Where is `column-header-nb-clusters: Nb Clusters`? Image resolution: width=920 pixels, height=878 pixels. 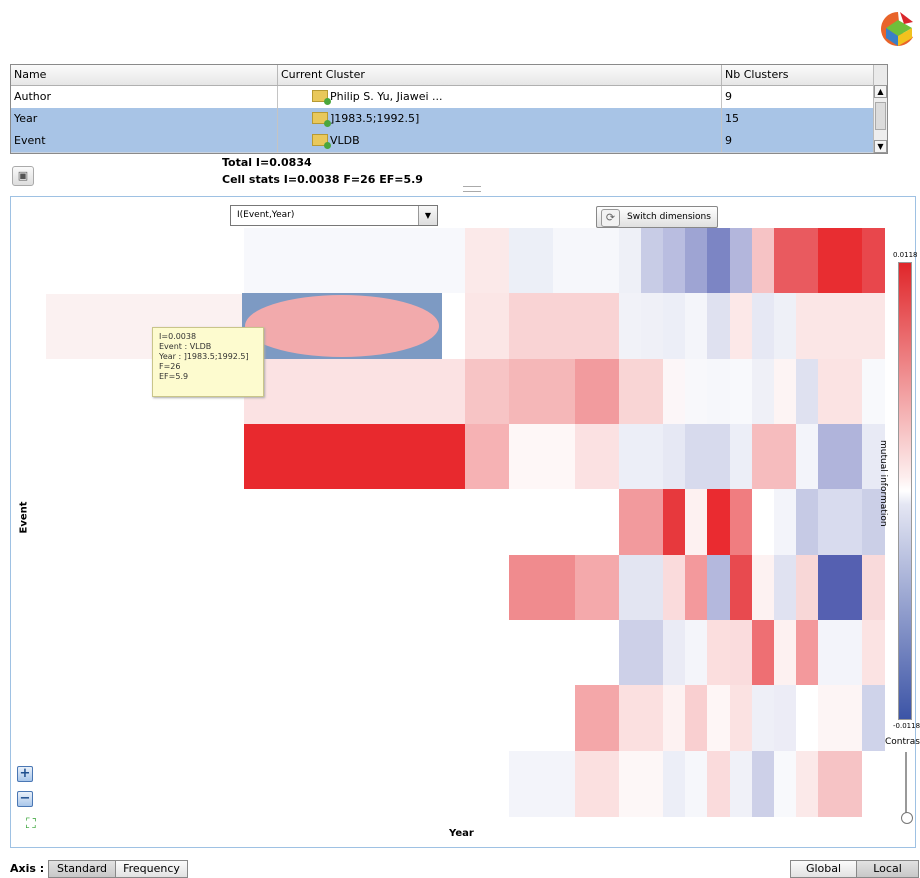 column-header-nb-clusters: Nb Clusters is located at coordinates (797, 75).